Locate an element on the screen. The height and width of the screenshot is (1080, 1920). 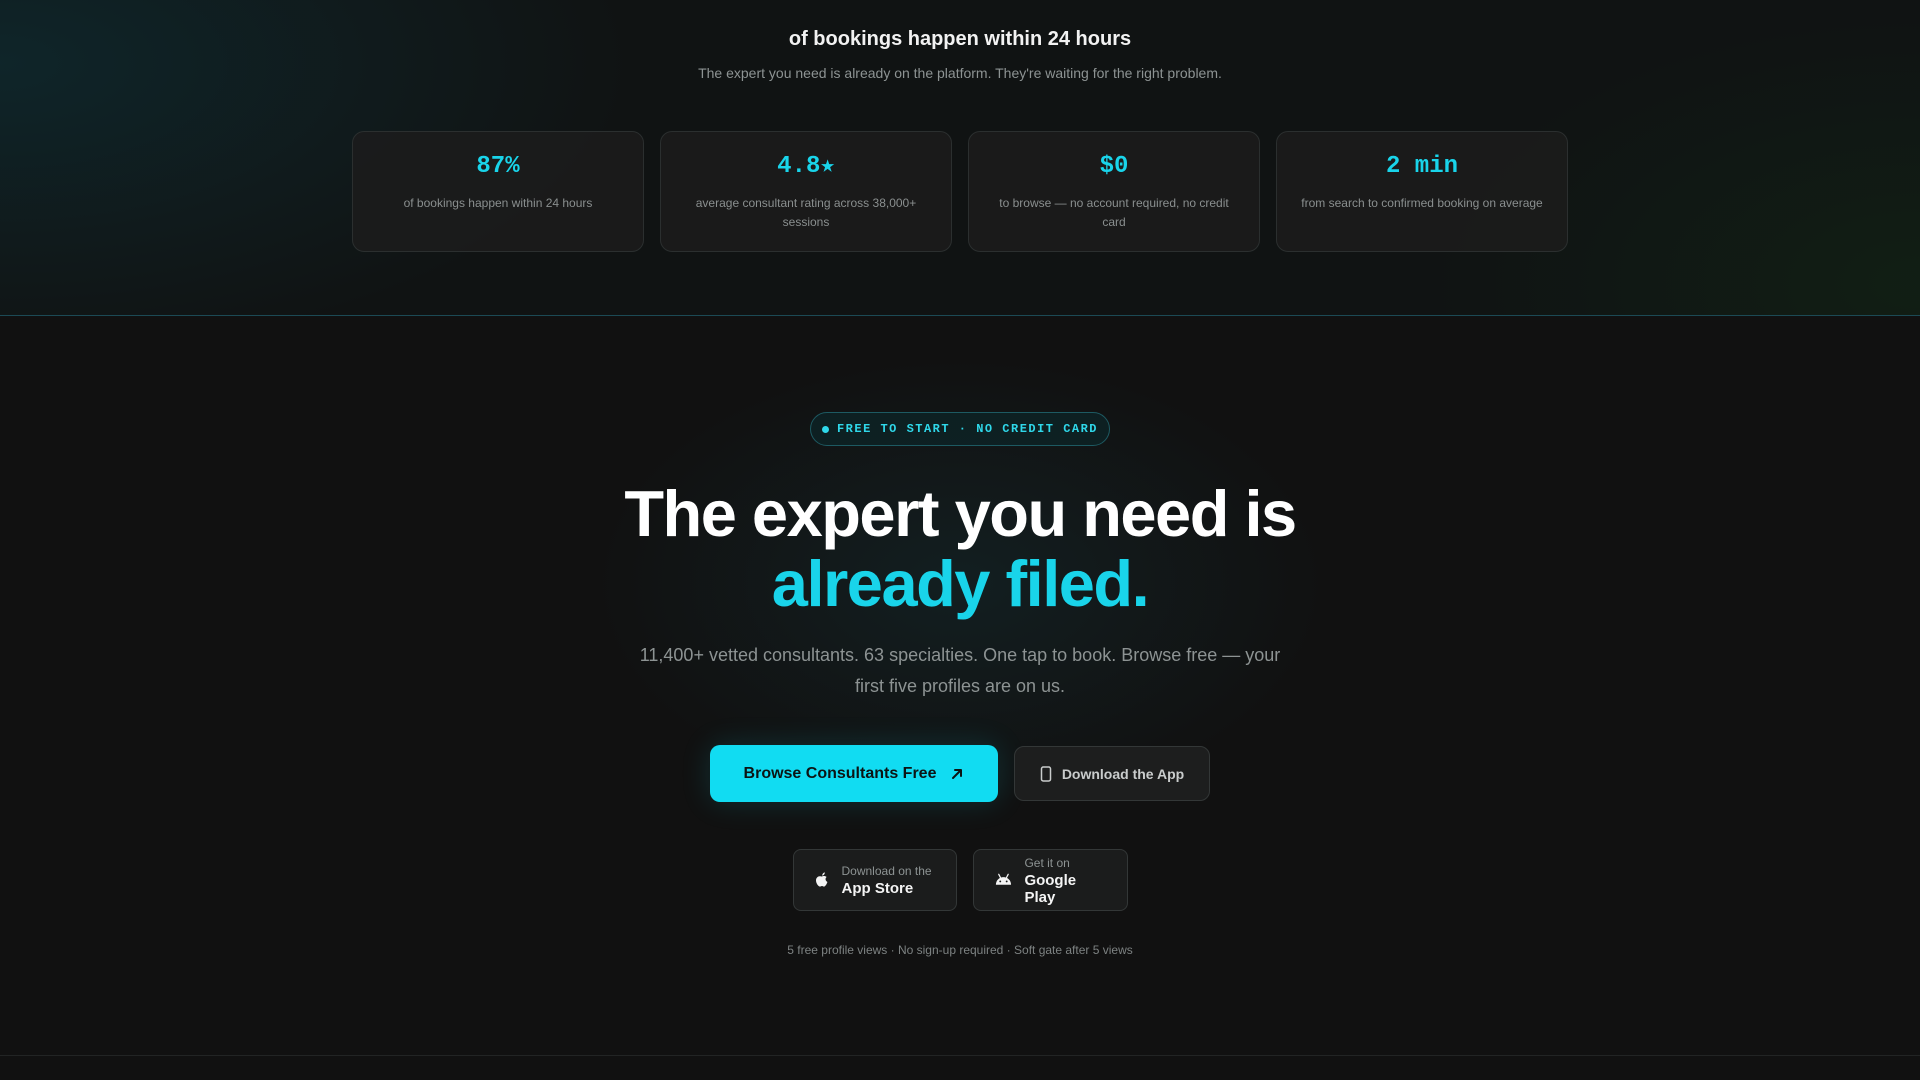
hero-headline: The expert you need is already filed. is located at coordinates (960, 549).